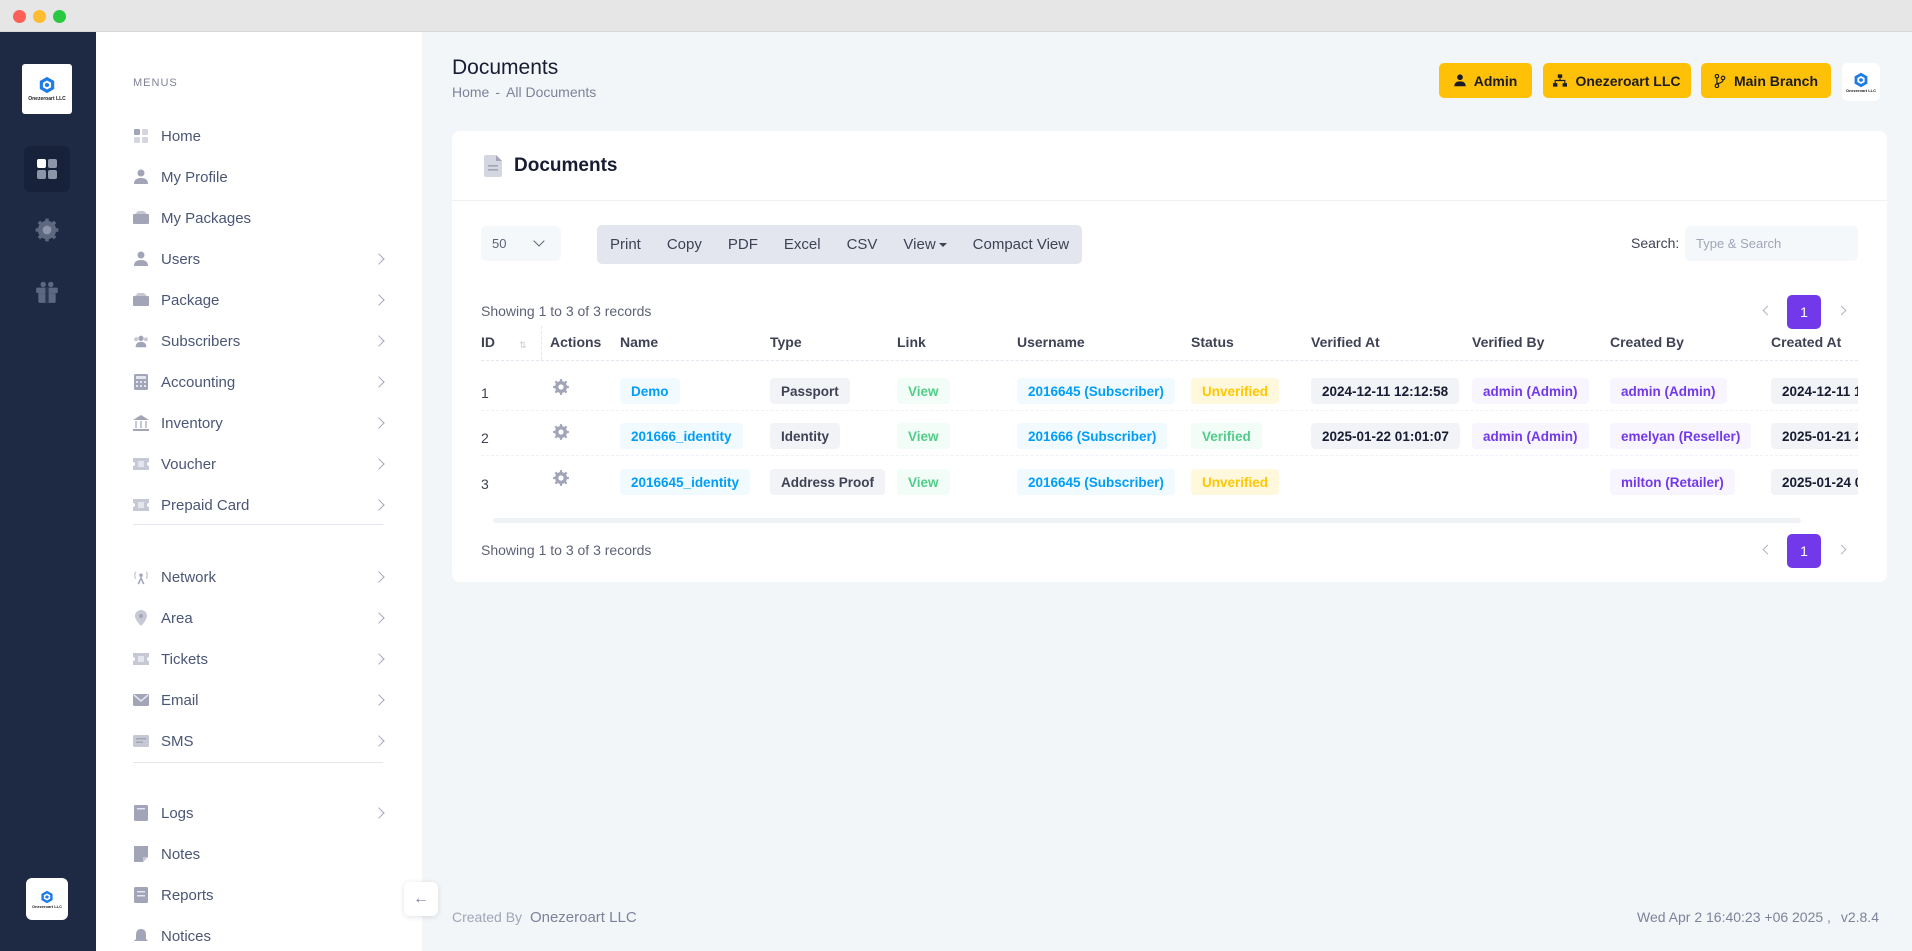 The width and height of the screenshot is (1912, 951). What do you see at coordinates (259, 741) in the screenshot?
I see `sidebar-item-sms: SMS` at bounding box center [259, 741].